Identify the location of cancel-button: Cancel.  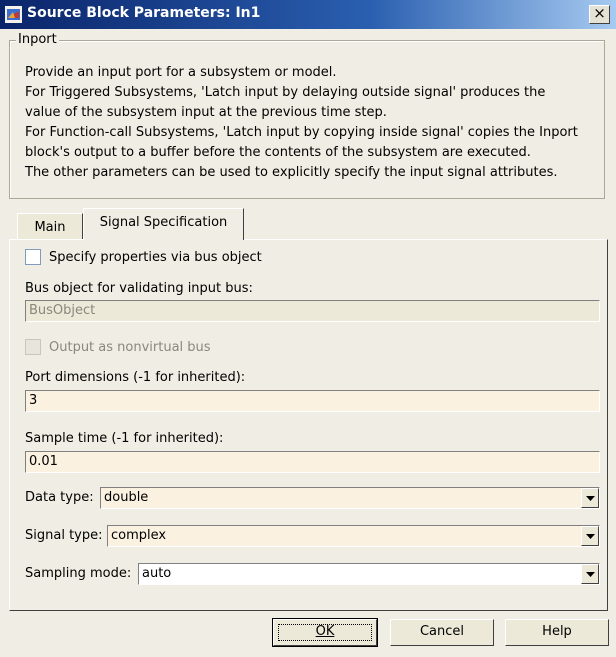
(442, 632).